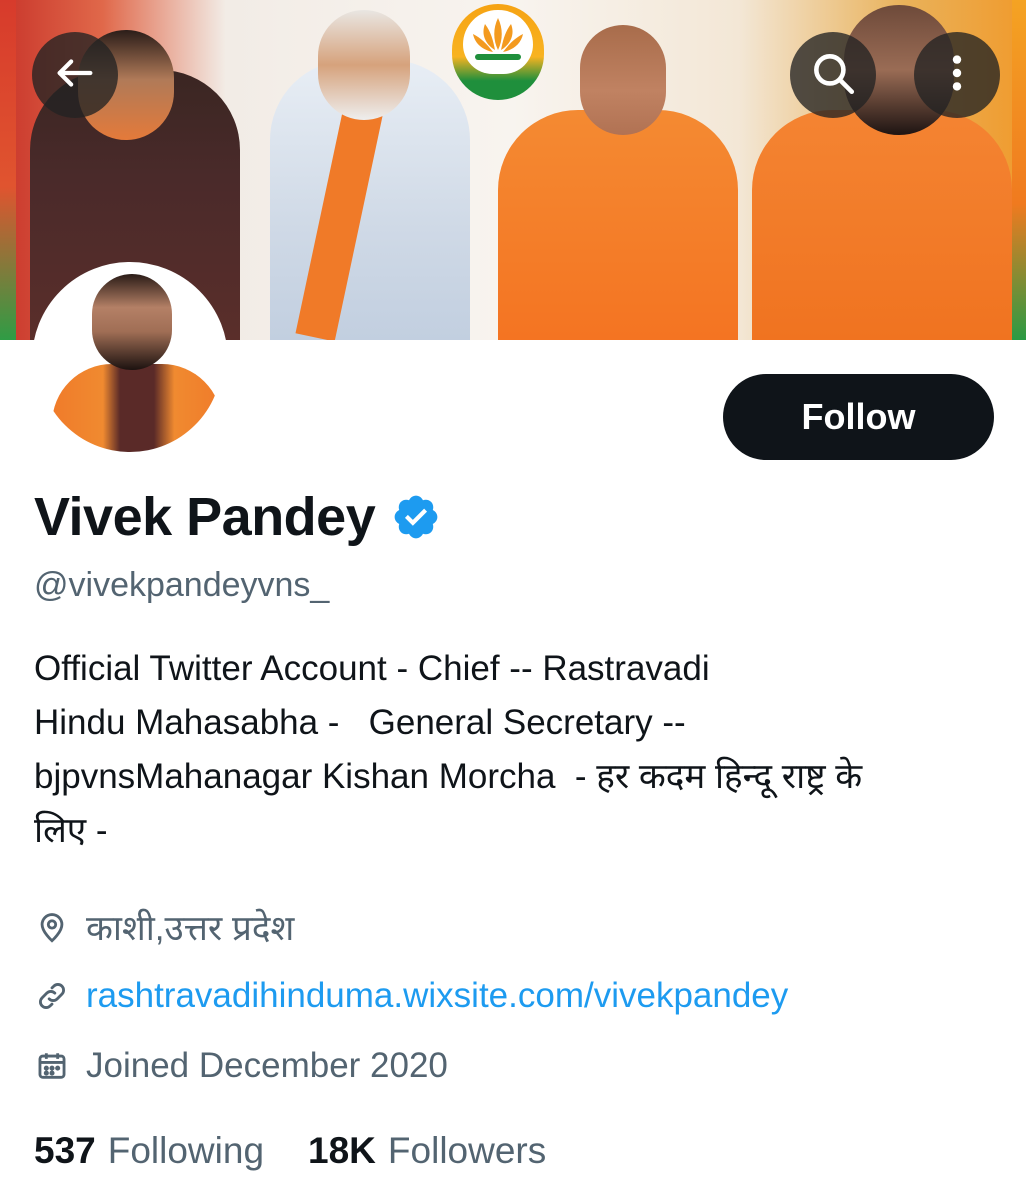 The height and width of the screenshot is (1200, 1026). I want to click on followers-label: Followers, so click(467, 1150).